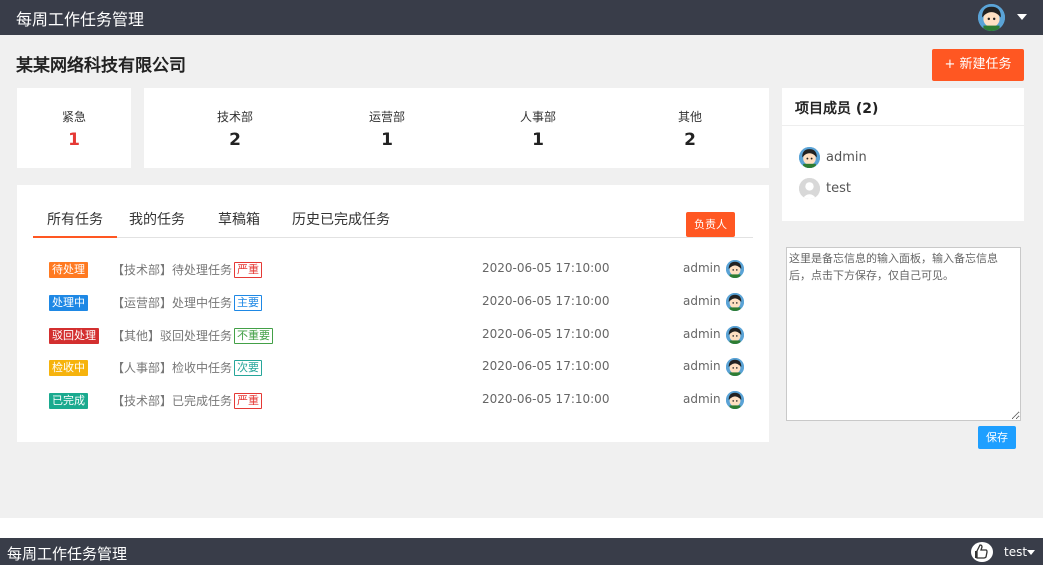 Image resolution: width=1043 pixels, height=565 pixels. I want to click on default-avatar-icon, so click(809, 188).